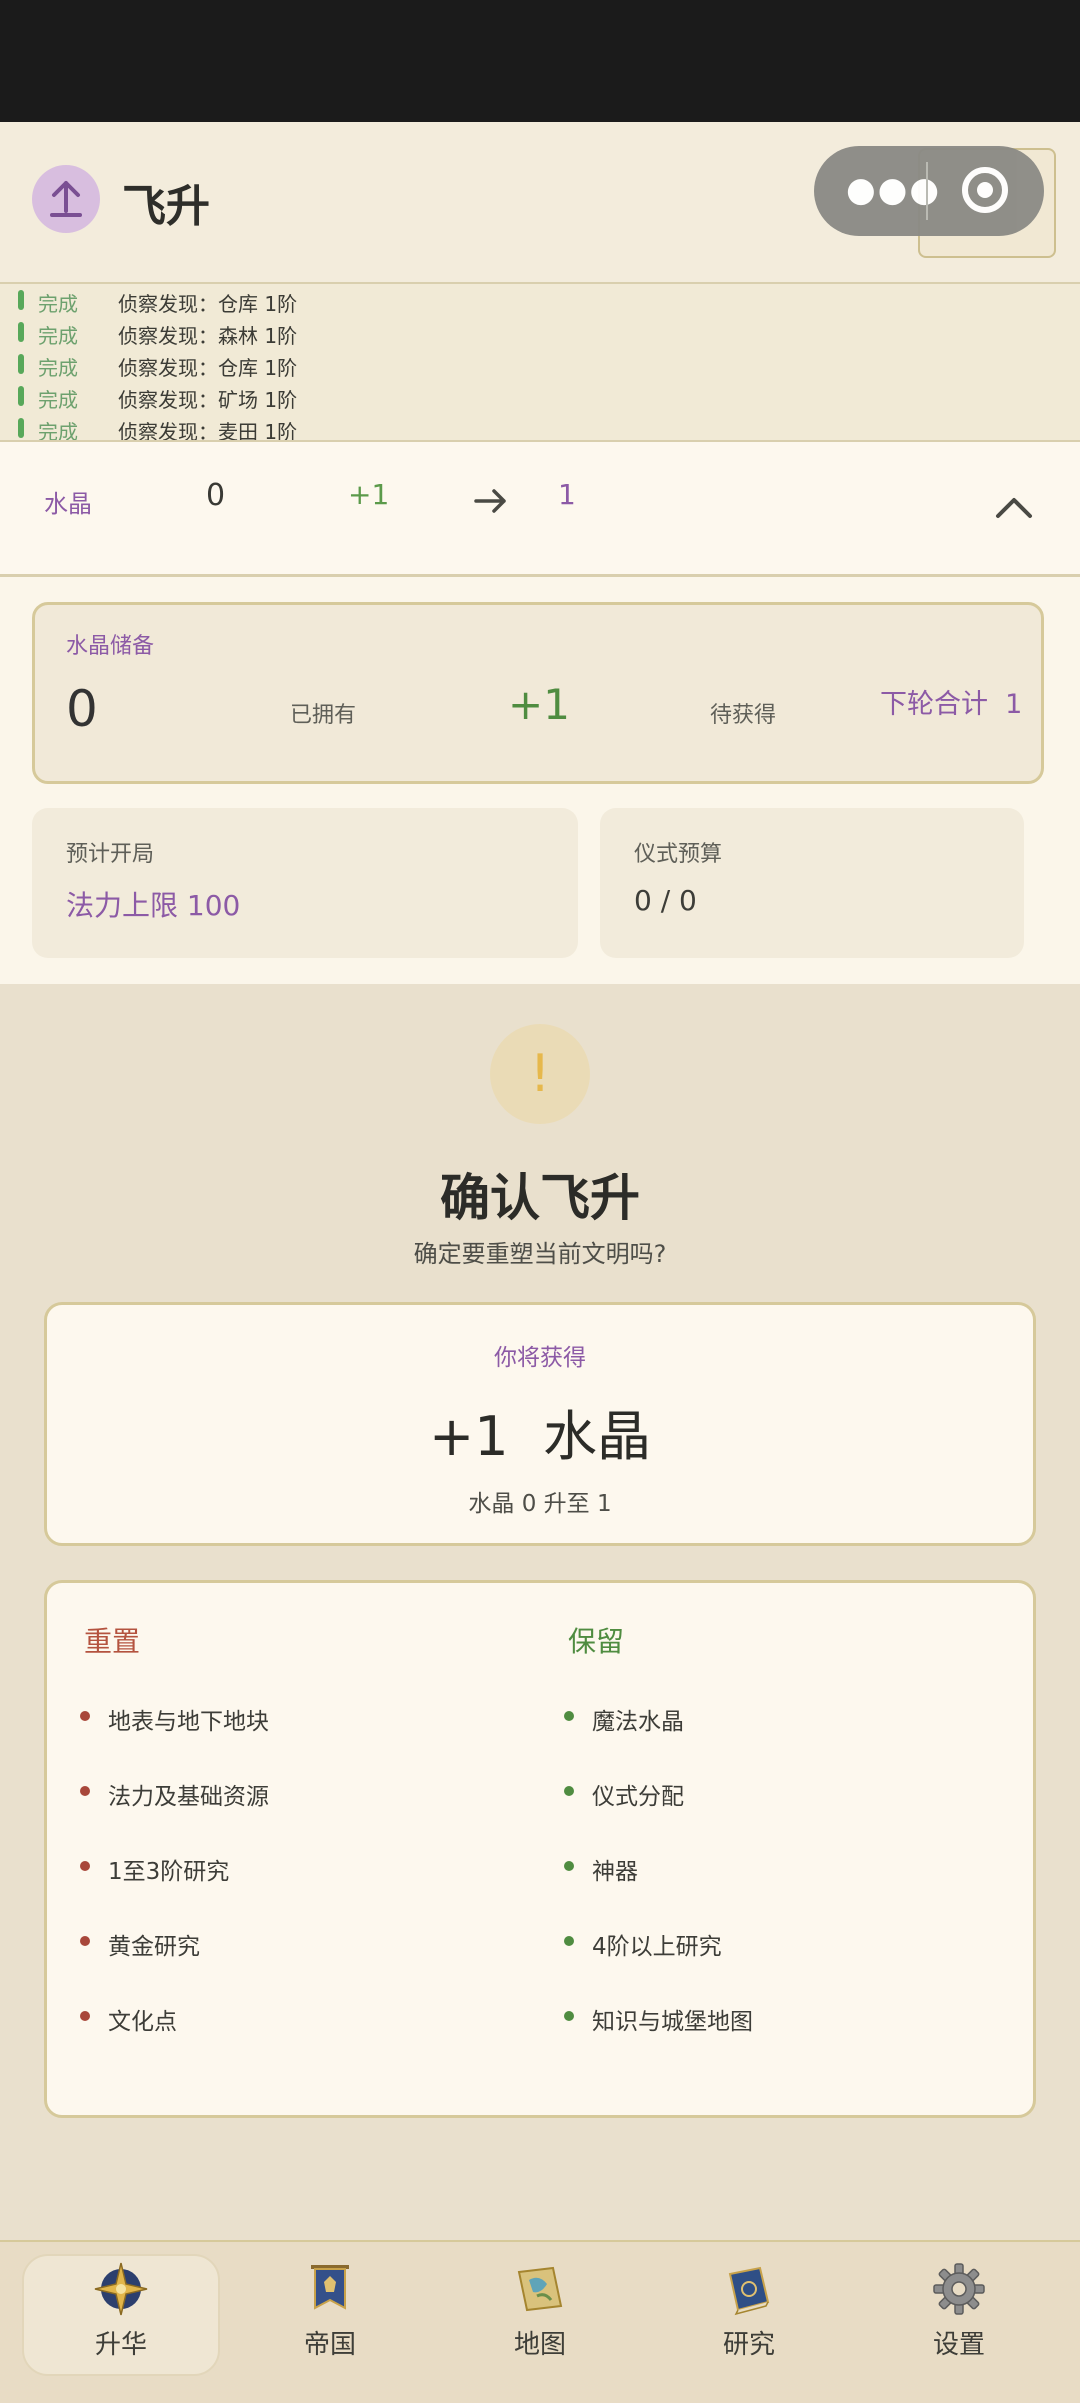  I want to click on warning-icon: !, so click(540, 1074).